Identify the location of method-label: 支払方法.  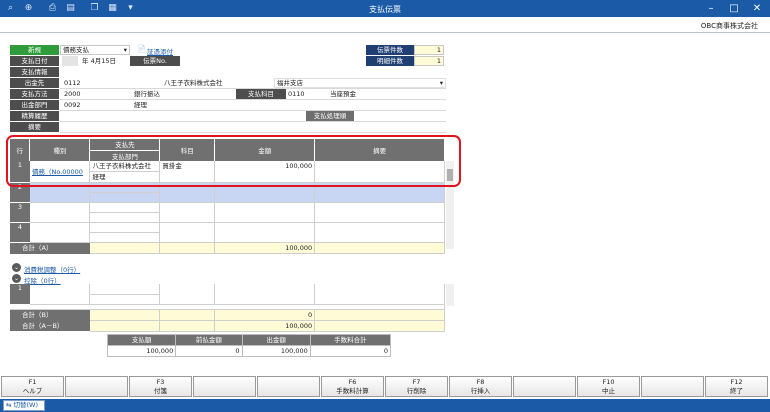
(34, 94).